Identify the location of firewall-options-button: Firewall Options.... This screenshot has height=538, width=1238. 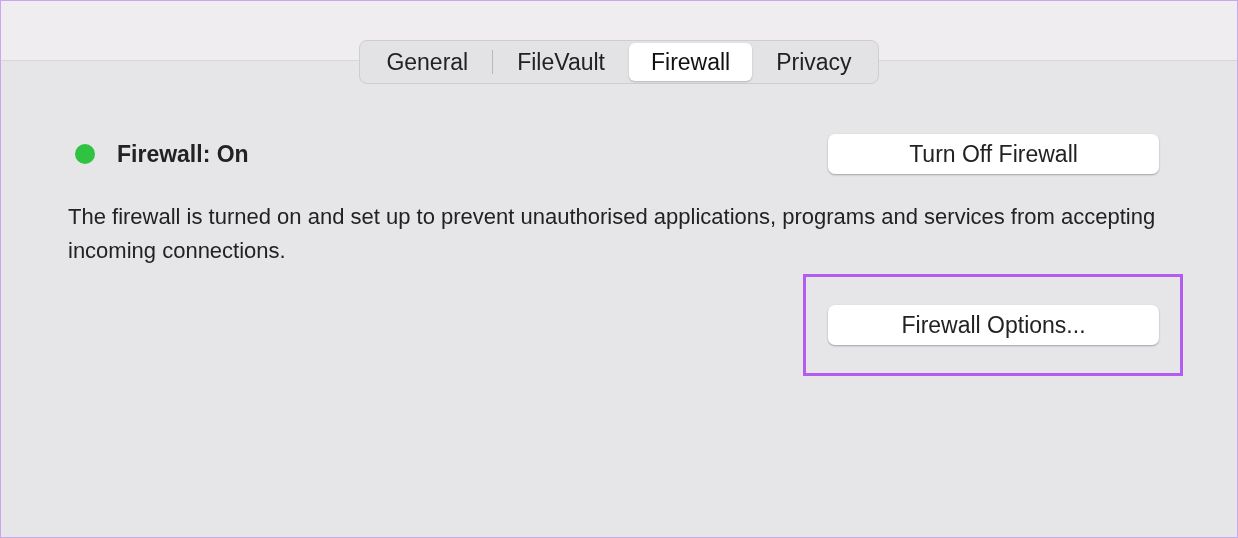
(993, 325).